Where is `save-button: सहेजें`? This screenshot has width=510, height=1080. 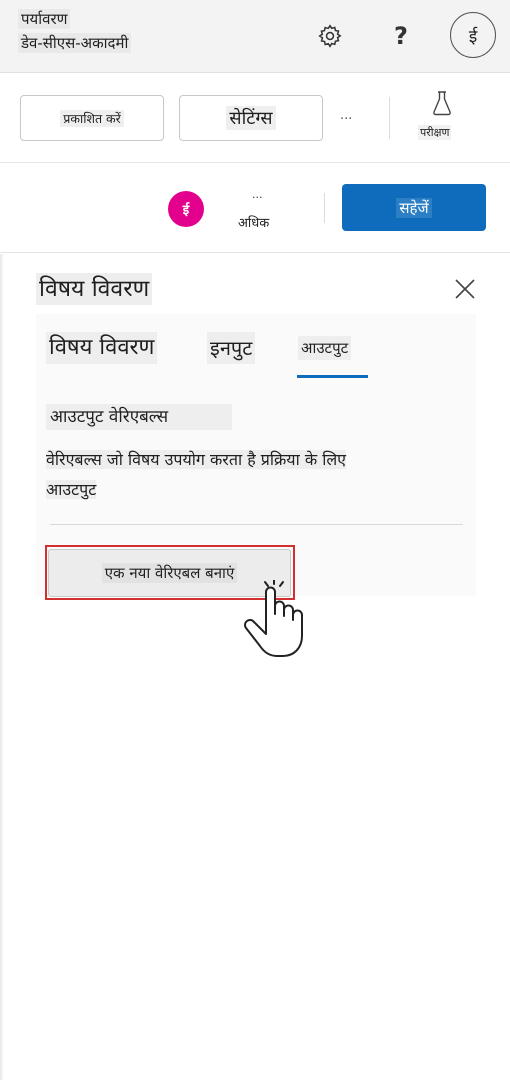 save-button: सहेजें is located at coordinates (414, 207).